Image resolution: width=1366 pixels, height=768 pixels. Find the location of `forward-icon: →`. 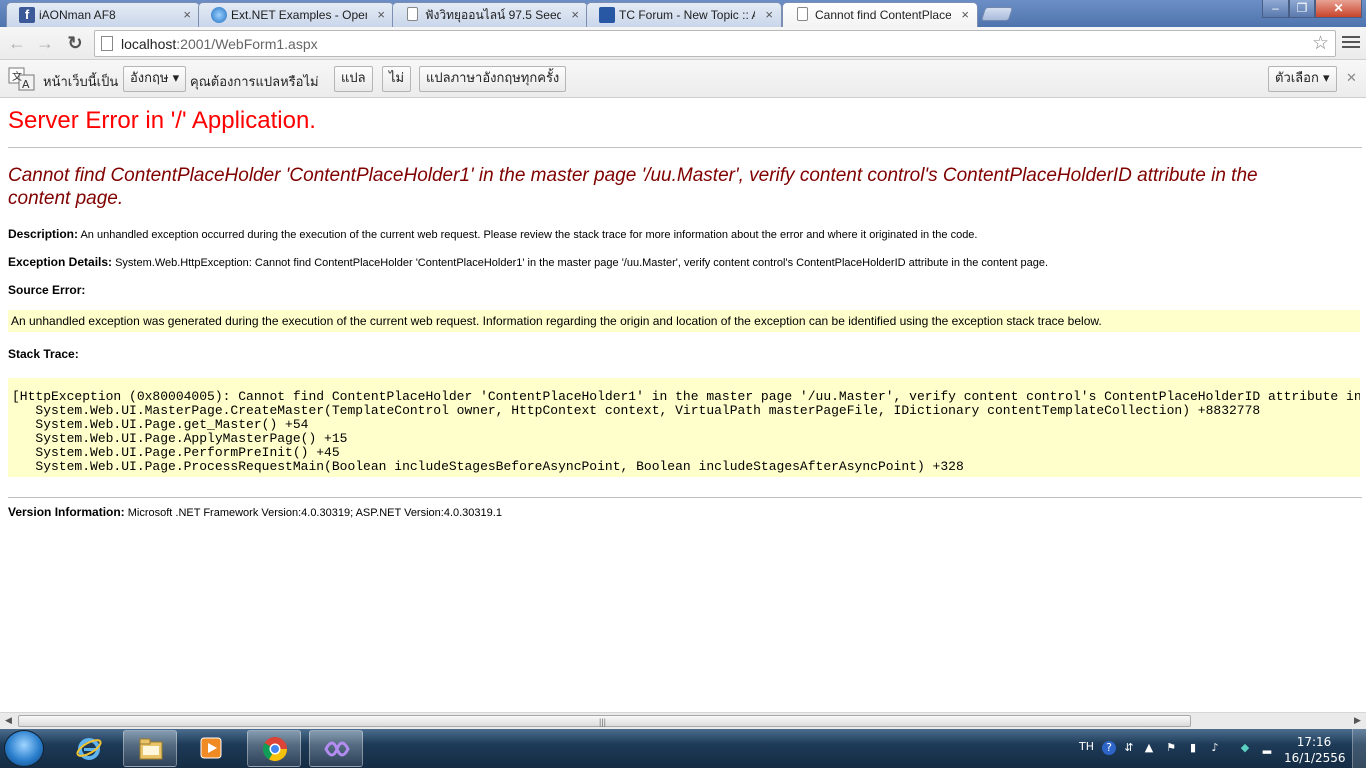

forward-icon: → is located at coordinates (45, 44).